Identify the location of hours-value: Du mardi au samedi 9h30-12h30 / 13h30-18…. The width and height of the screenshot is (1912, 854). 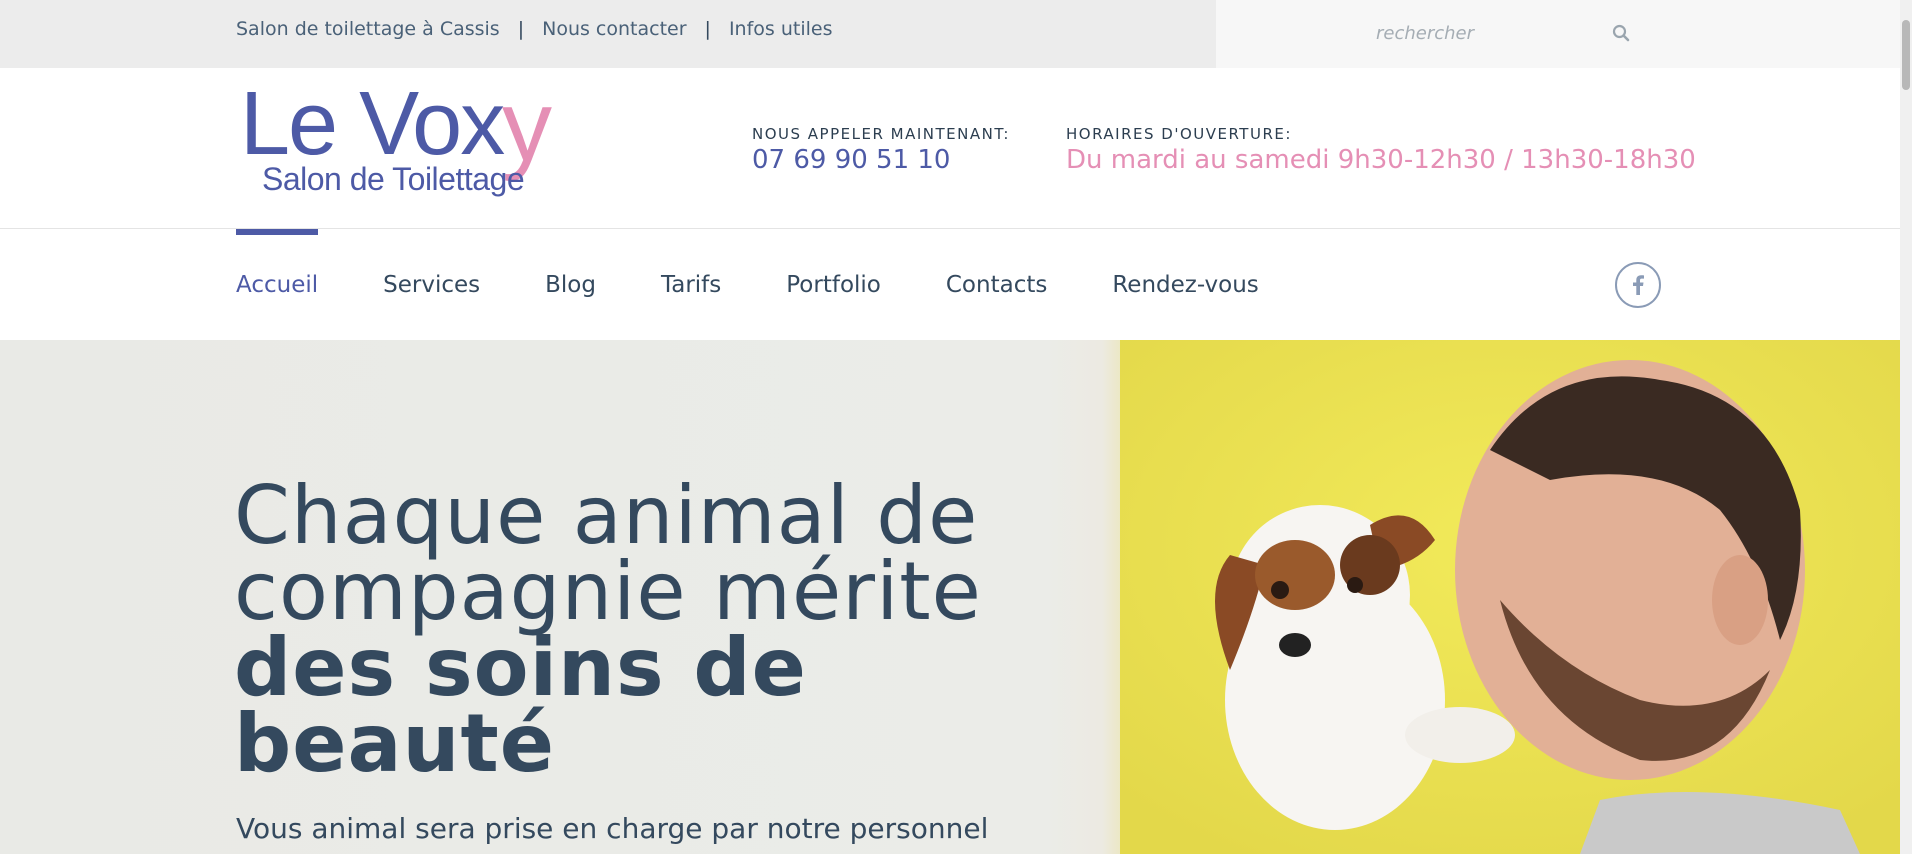
(1381, 160).